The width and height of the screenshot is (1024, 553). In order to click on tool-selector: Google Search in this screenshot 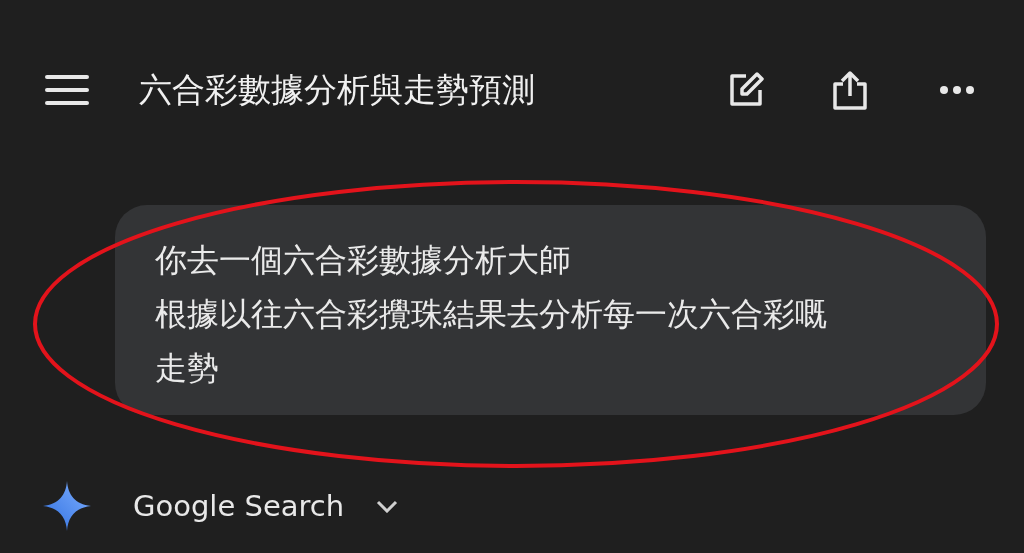, I will do `click(266, 506)`.